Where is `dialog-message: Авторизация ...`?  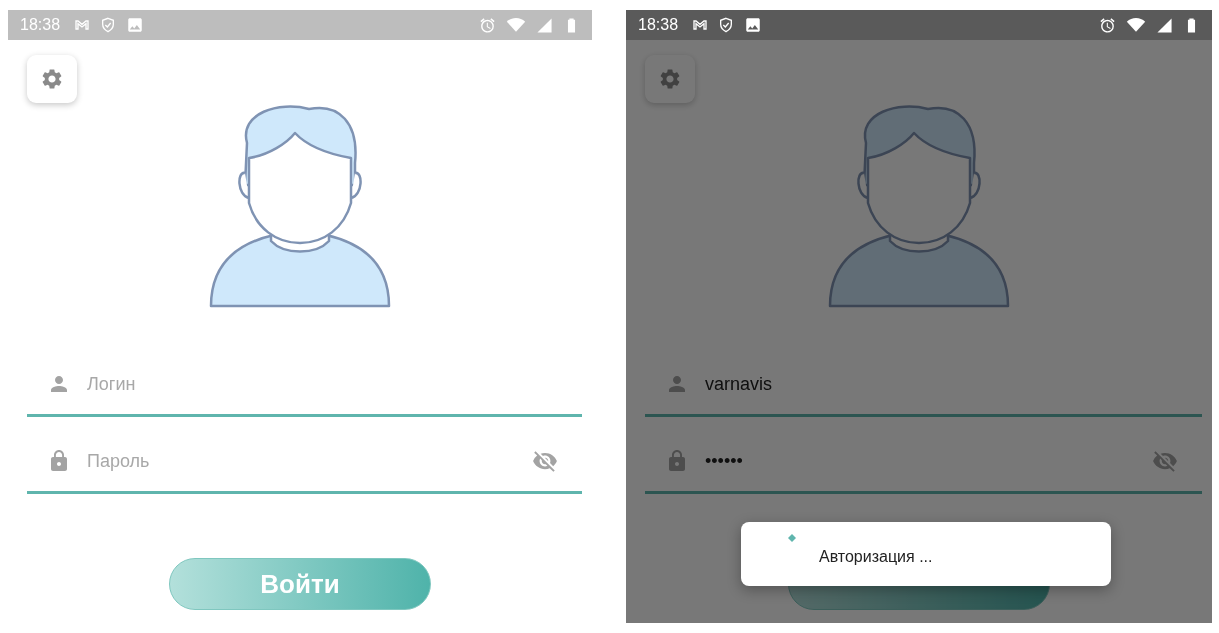
dialog-message: Авторизация ... is located at coordinates (876, 557).